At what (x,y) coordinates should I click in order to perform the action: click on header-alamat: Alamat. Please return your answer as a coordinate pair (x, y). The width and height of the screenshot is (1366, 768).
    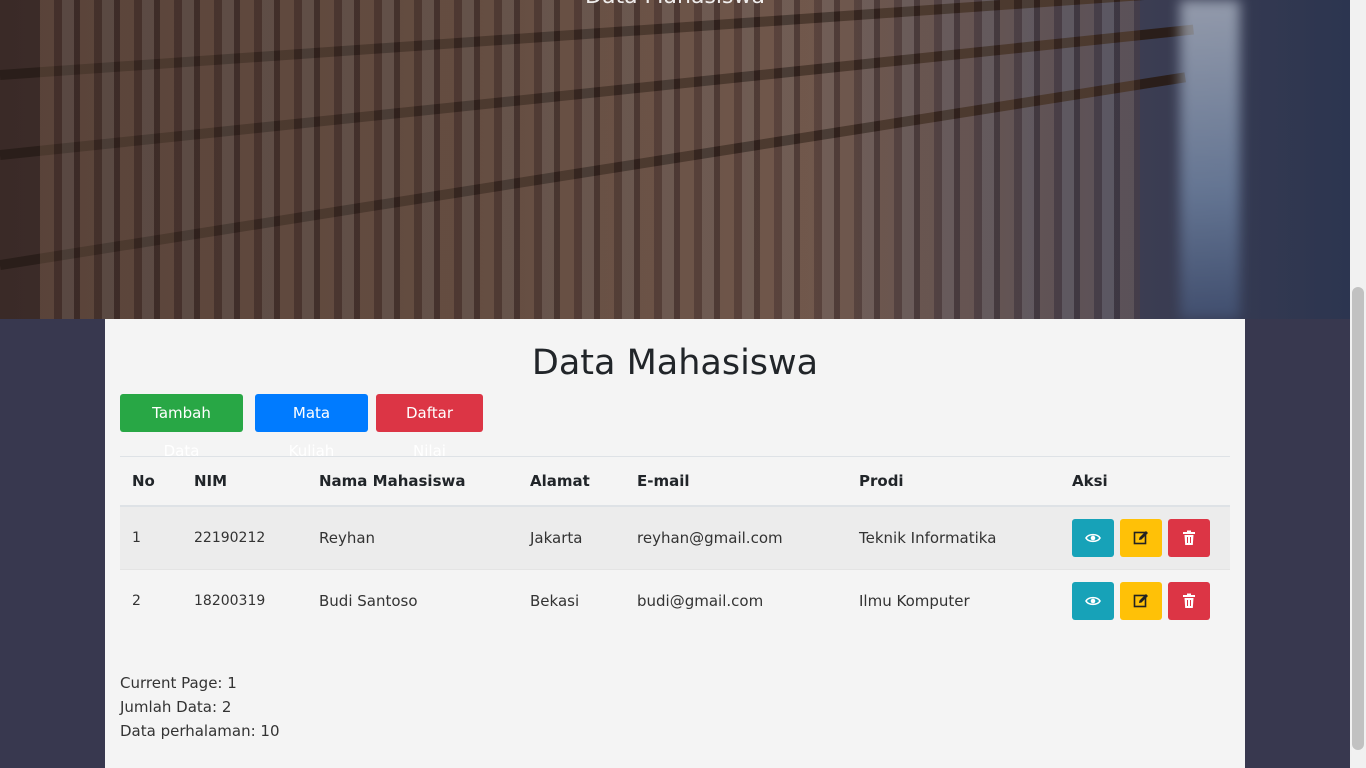
    Looking at the image, I should click on (560, 481).